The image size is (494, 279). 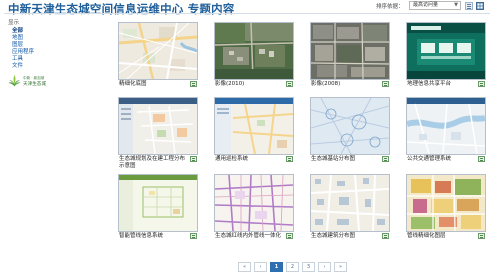 I want to click on eco-city-logo-icon, so click(x=14, y=81).